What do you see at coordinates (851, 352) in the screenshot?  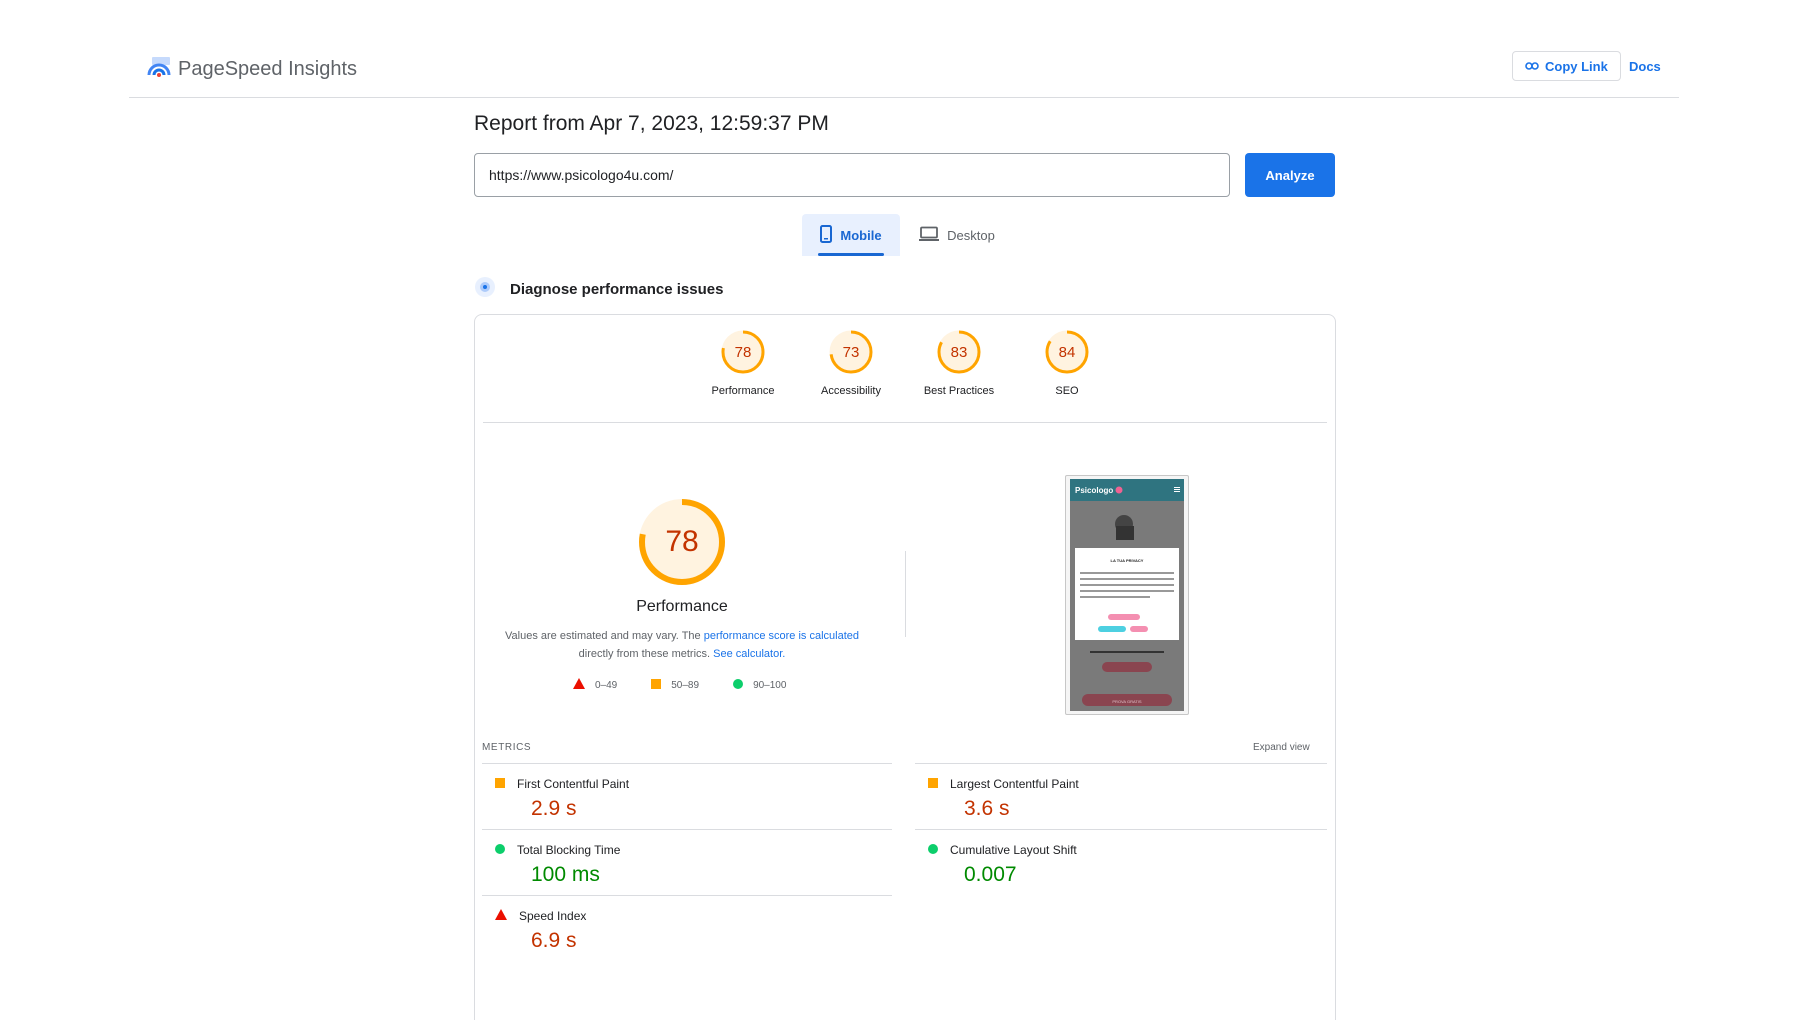 I see `gauge-score: 73` at bounding box center [851, 352].